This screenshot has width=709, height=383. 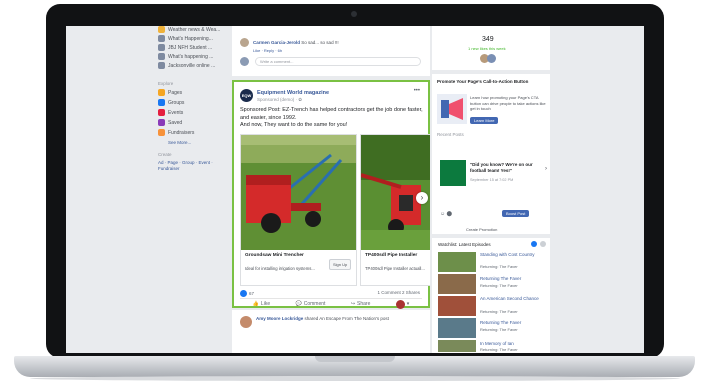 I want to click on more-options-icon: •••, so click(x=417, y=91).